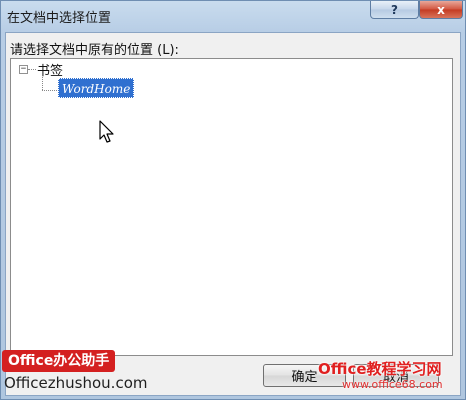 Image resolution: width=466 pixels, height=400 pixels. What do you see at coordinates (23, 69) in the screenshot?
I see `tree-collapse-icon: −` at bounding box center [23, 69].